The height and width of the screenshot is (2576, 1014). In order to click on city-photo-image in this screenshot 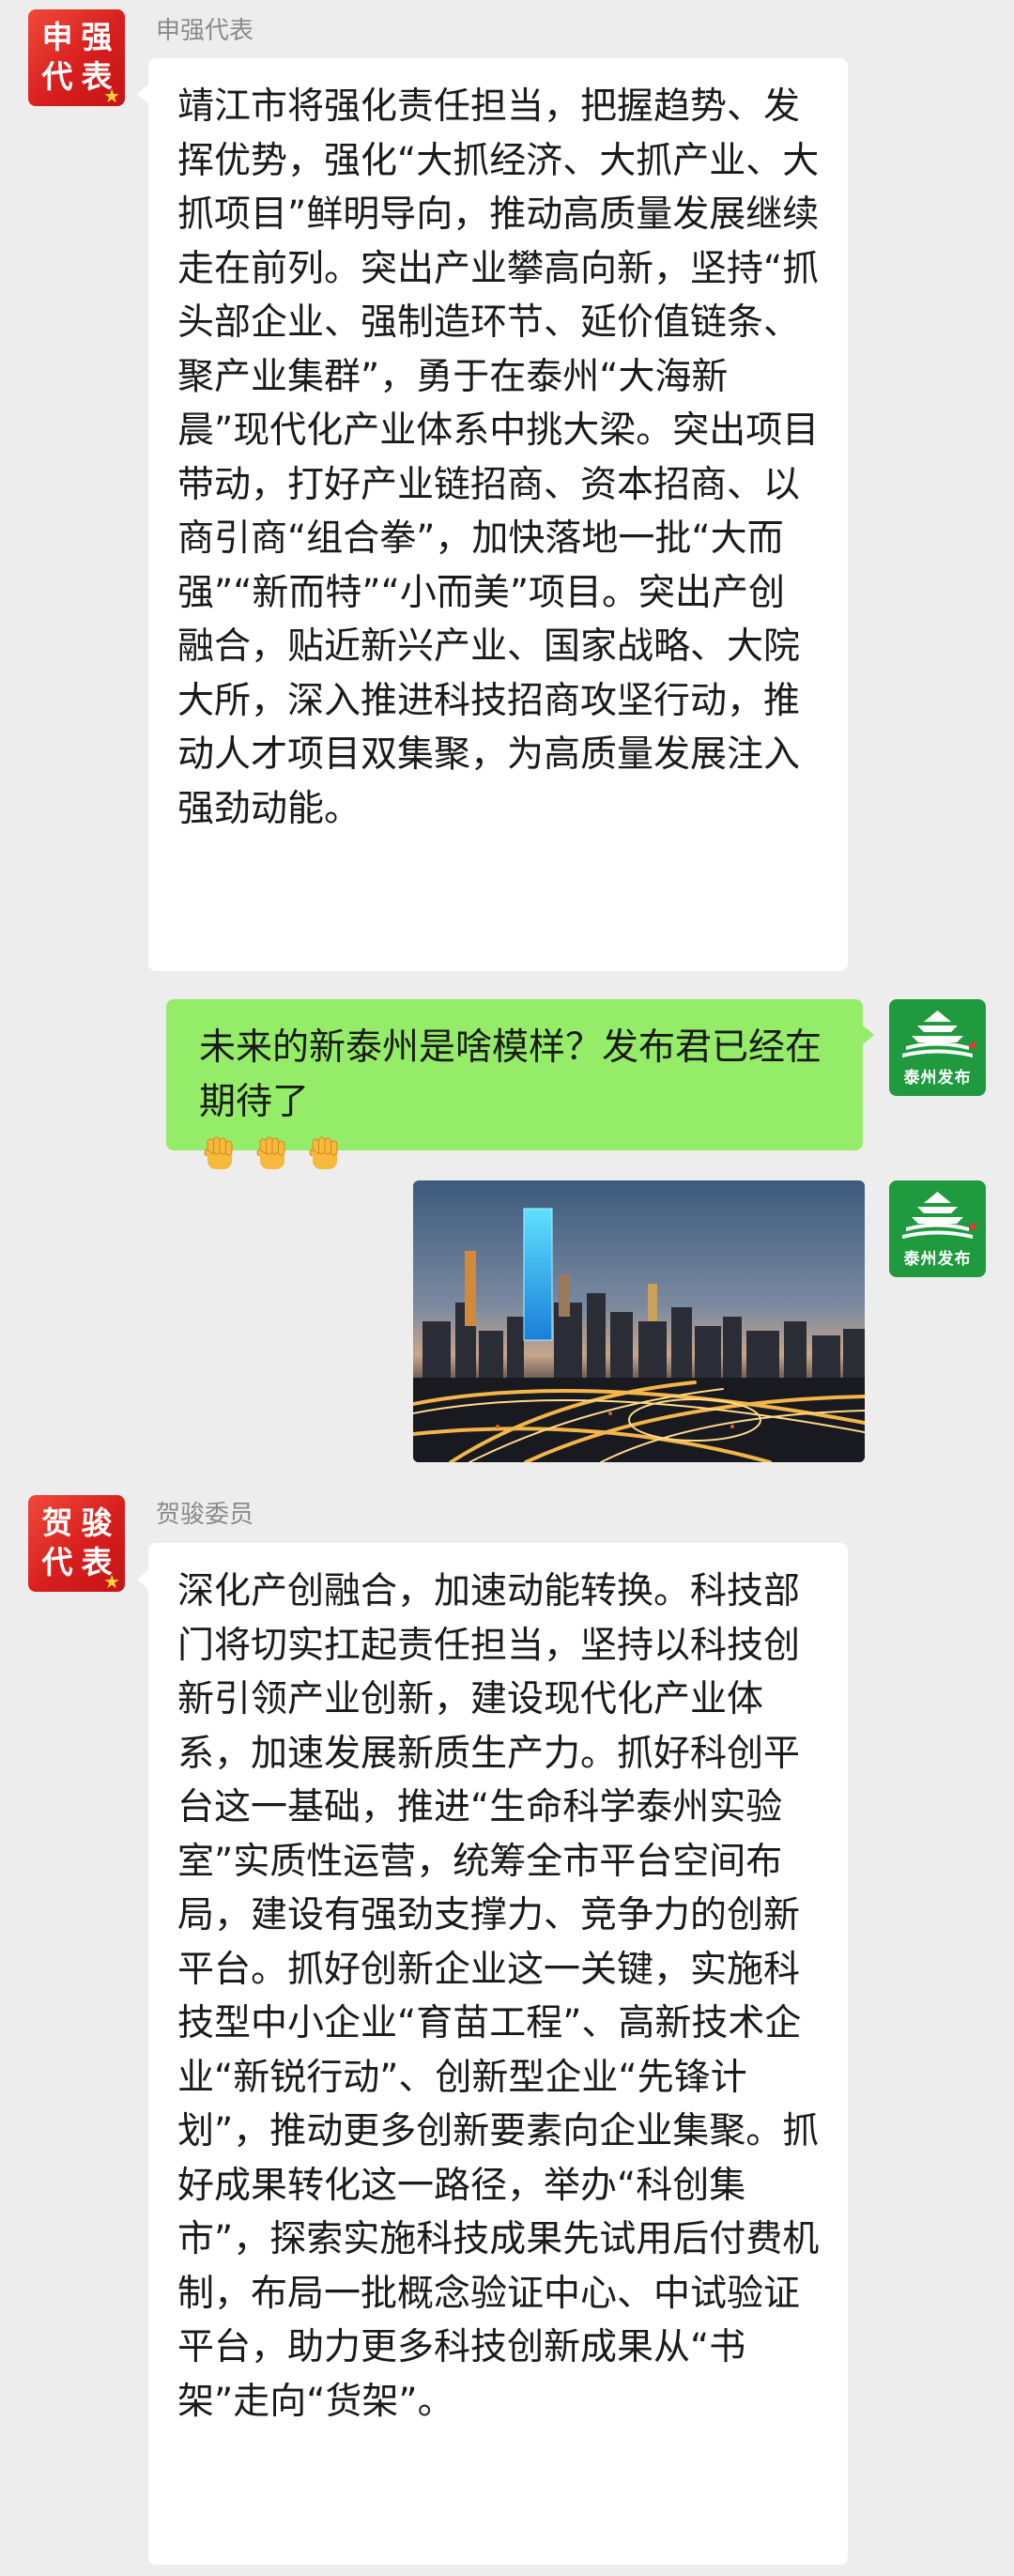, I will do `click(639, 1321)`.